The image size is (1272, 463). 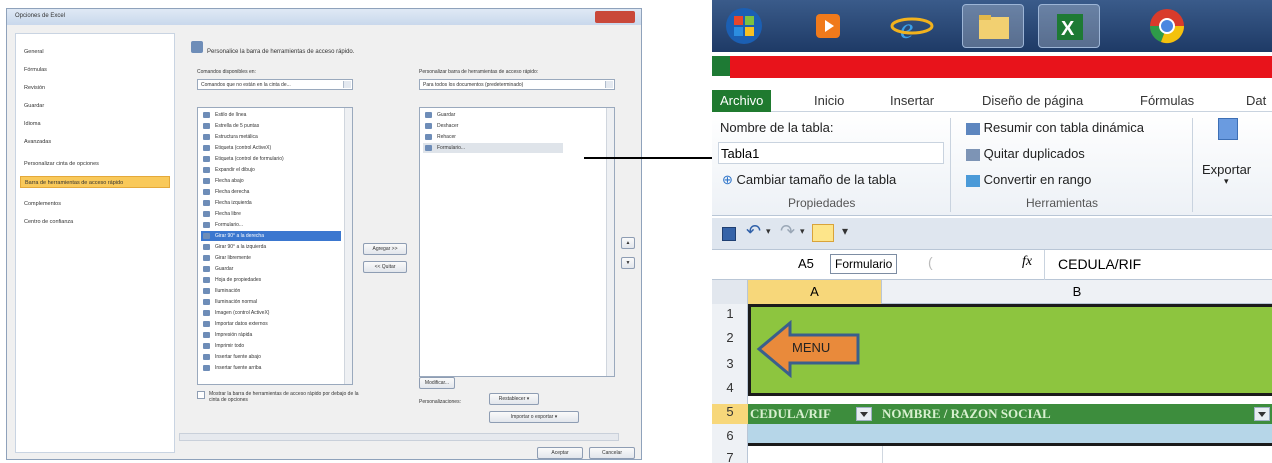 I want to click on convert-to-range-button: Convertir en rango, so click(x=1028, y=179).